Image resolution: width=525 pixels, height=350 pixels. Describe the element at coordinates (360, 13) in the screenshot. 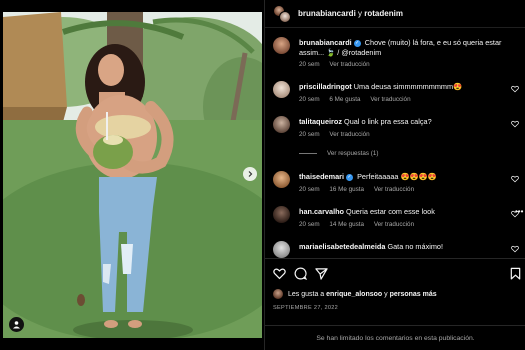

I see `author-conjunction: y` at that location.